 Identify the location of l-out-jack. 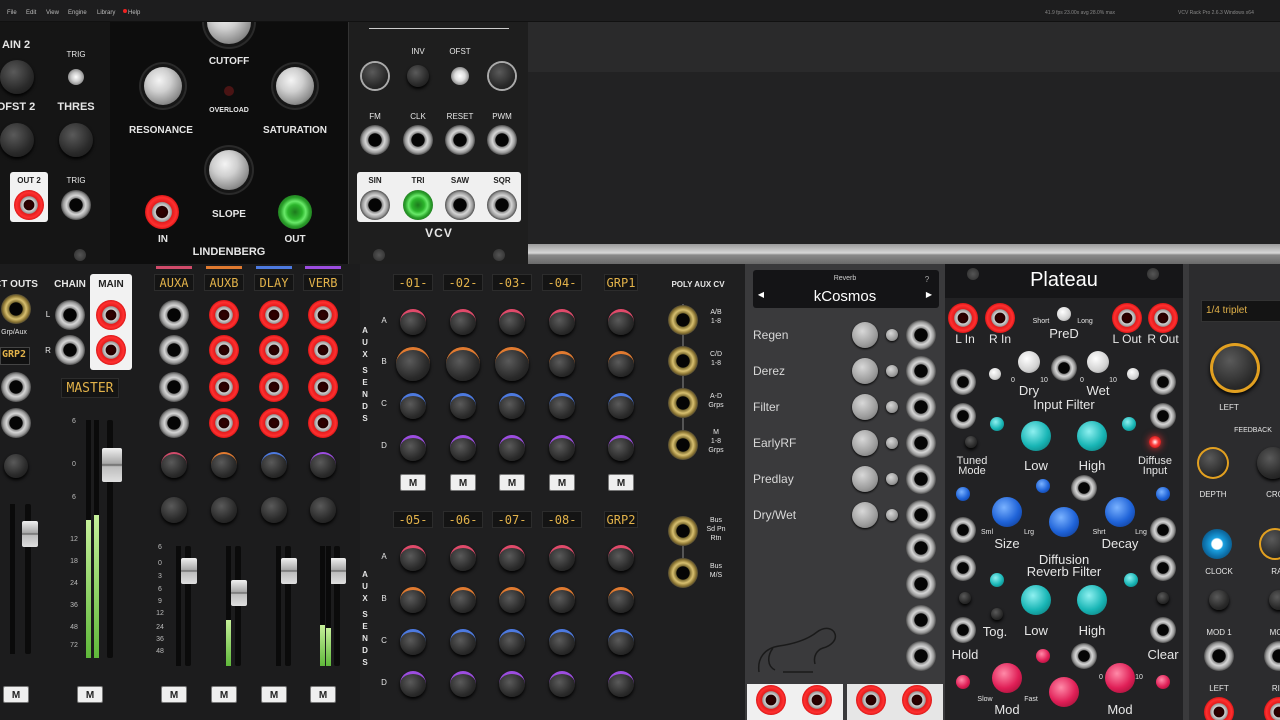
(1127, 318).